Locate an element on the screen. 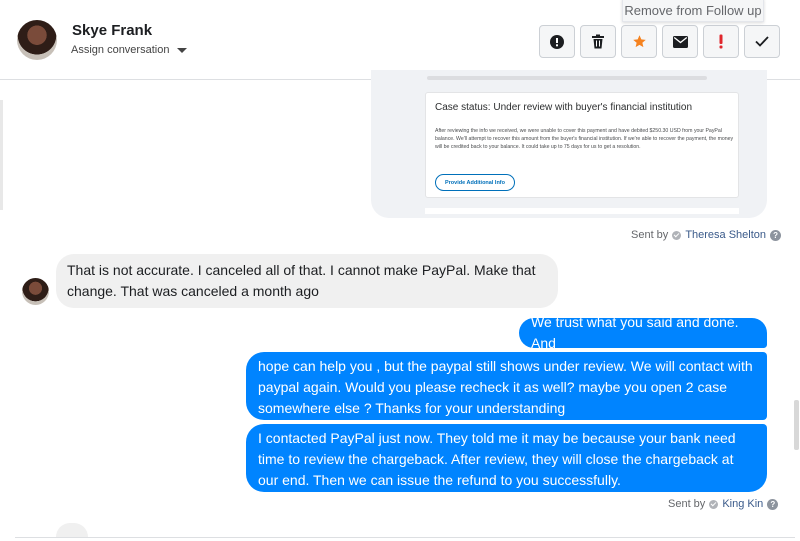  delete-button is located at coordinates (598, 41).